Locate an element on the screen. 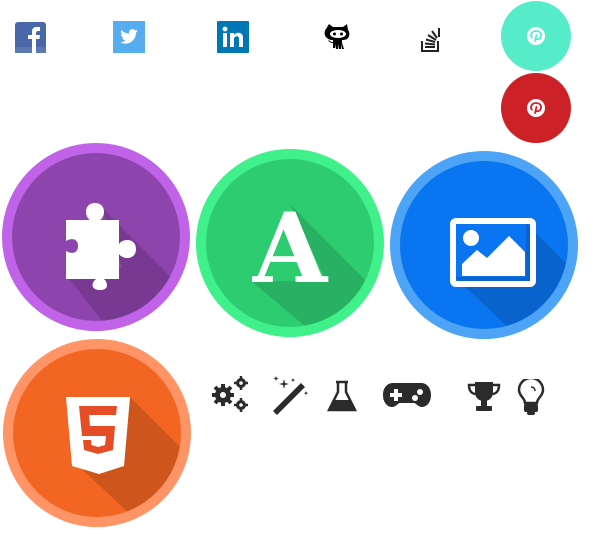 This screenshot has height=543, width=606. trophy-icon is located at coordinates (484, 396).